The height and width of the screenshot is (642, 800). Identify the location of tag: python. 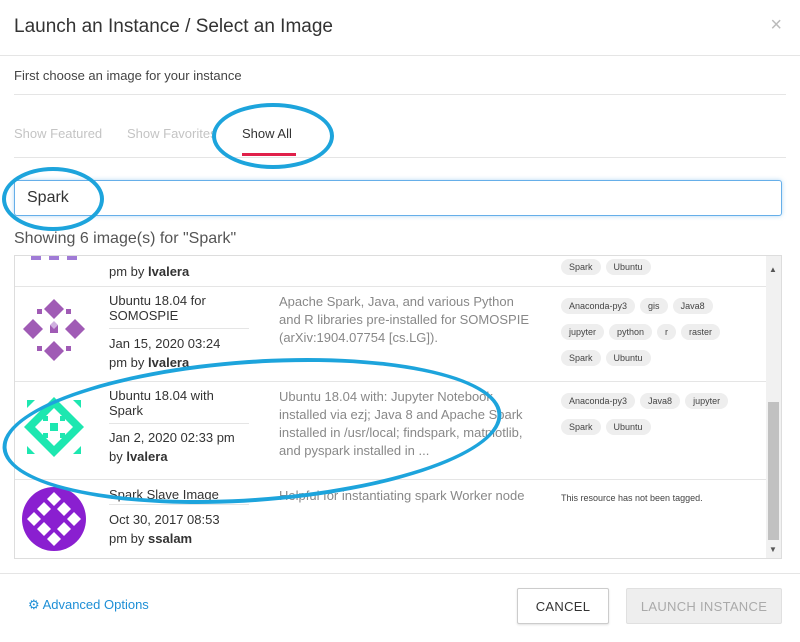
(631, 332).